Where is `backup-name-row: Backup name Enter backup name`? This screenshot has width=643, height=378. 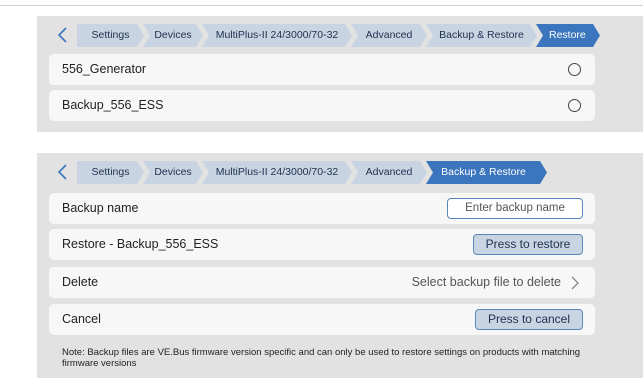 backup-name-row: Backup name Enter backup name is located at coordinates (322, 208).